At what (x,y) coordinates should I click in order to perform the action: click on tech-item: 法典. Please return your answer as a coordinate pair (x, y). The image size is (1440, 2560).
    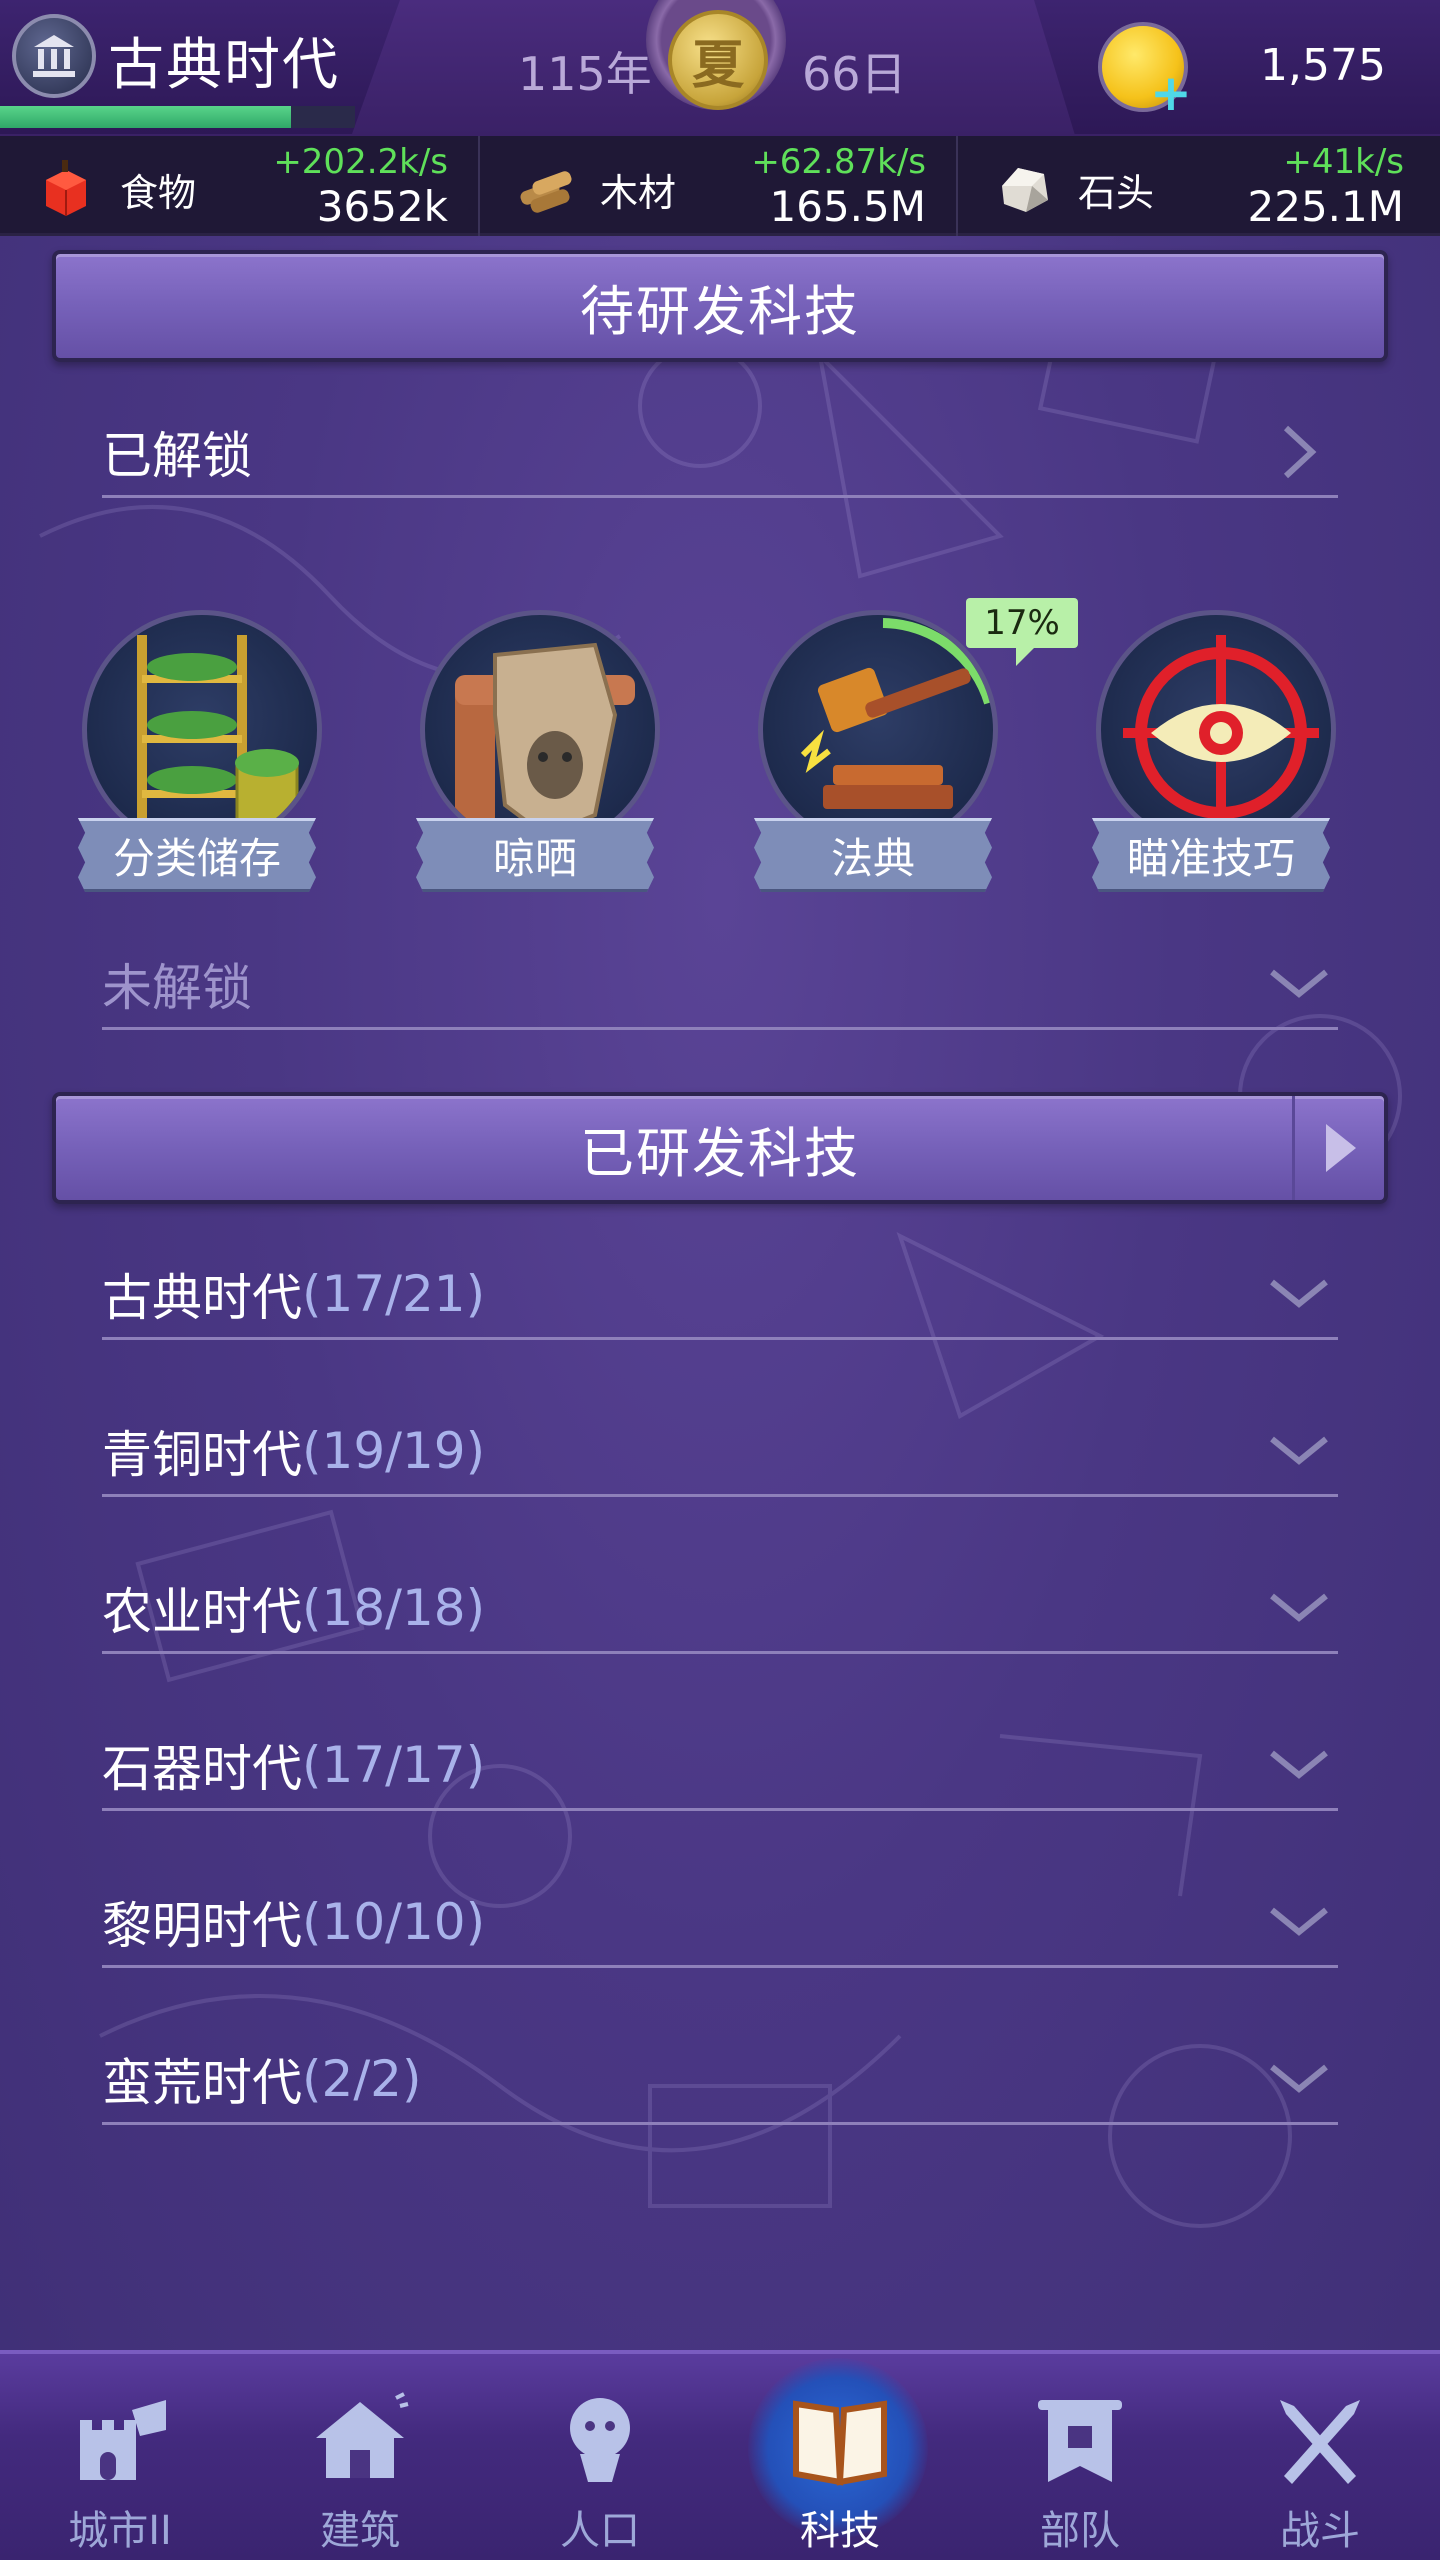
    Looking at the image, I should click on (879, 755).